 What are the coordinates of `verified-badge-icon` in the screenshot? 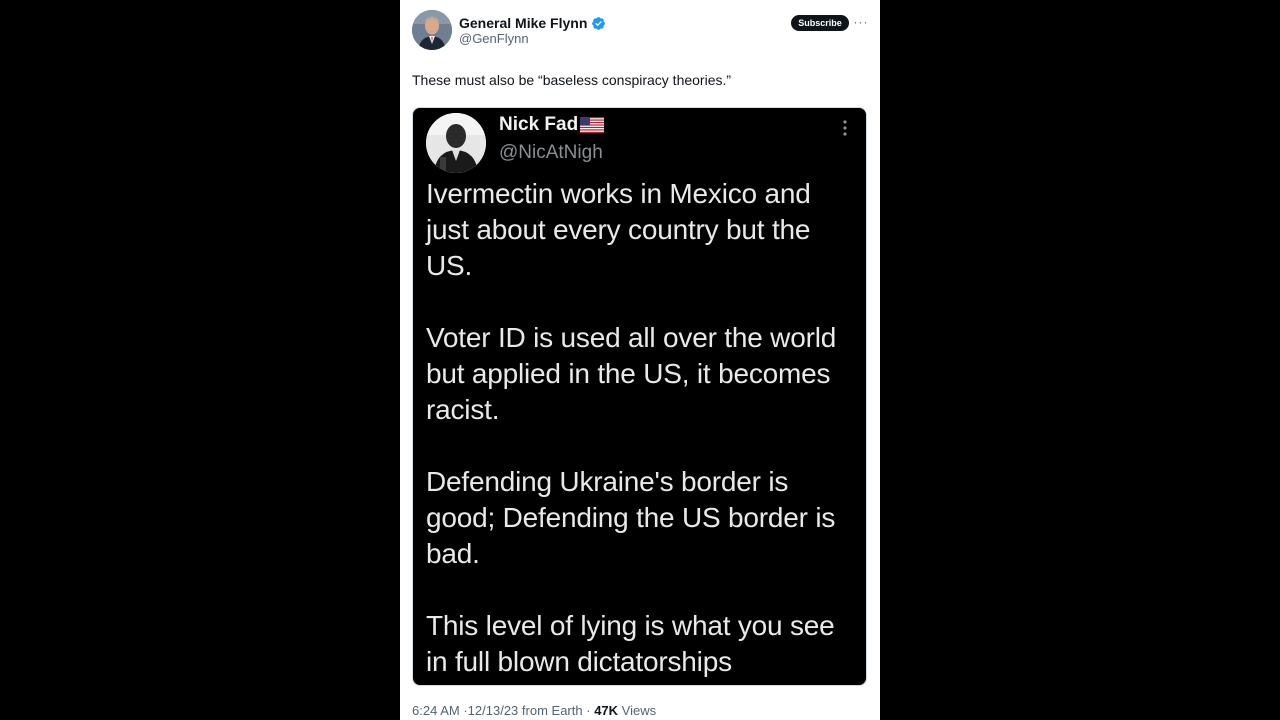 It's located at (599, 23).